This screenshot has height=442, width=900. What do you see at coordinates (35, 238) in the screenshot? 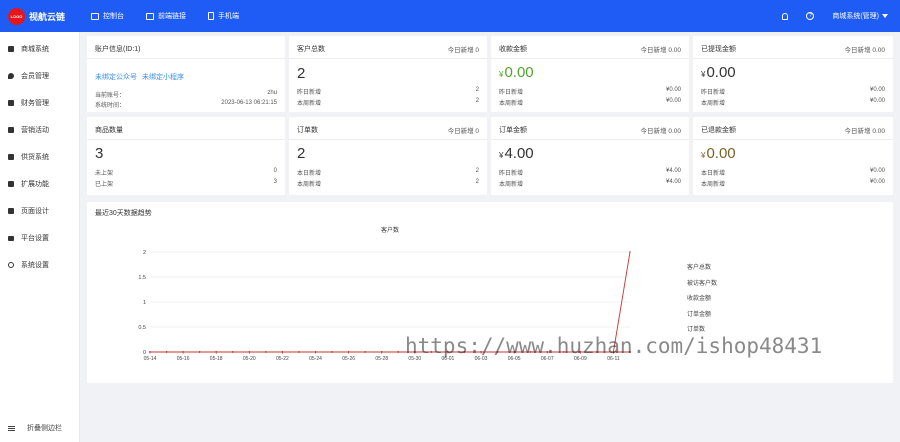
I see `sidebar-item-label: 平台设置` at bounding box center [35, 238].